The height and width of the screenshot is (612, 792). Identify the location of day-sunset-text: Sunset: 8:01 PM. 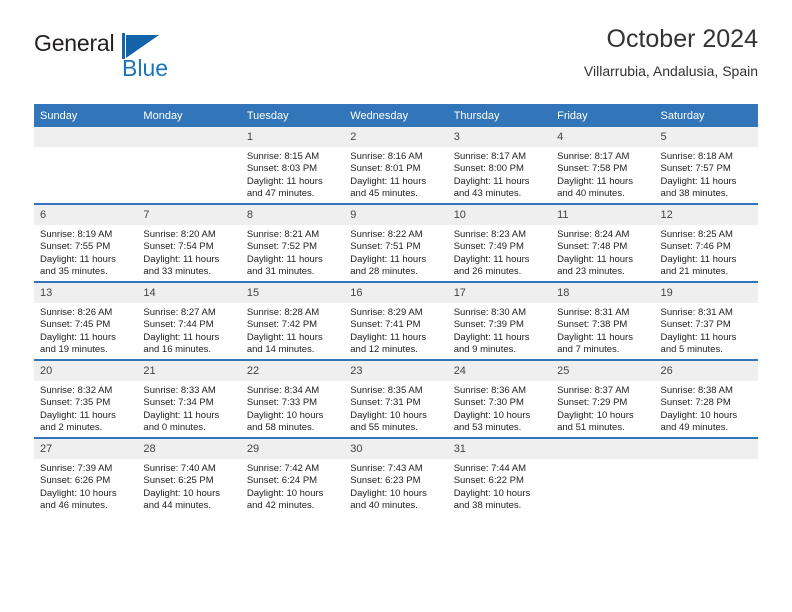
(385, 169).